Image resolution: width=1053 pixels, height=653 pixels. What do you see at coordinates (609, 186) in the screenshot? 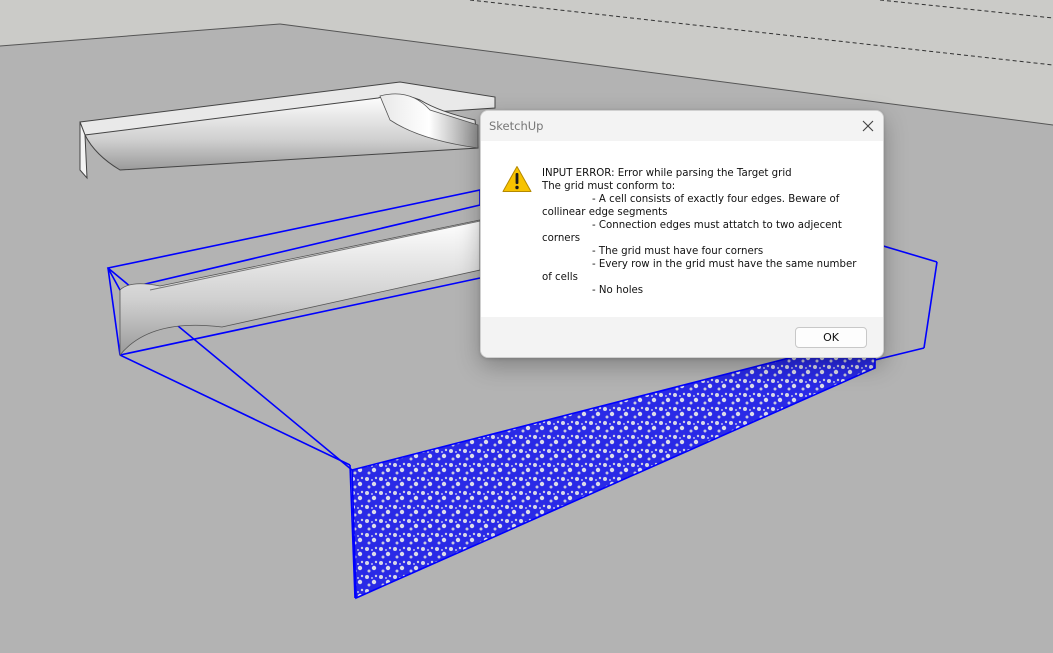
I see `message-line: The grid must conform to:` at bounding box center [609, 186].